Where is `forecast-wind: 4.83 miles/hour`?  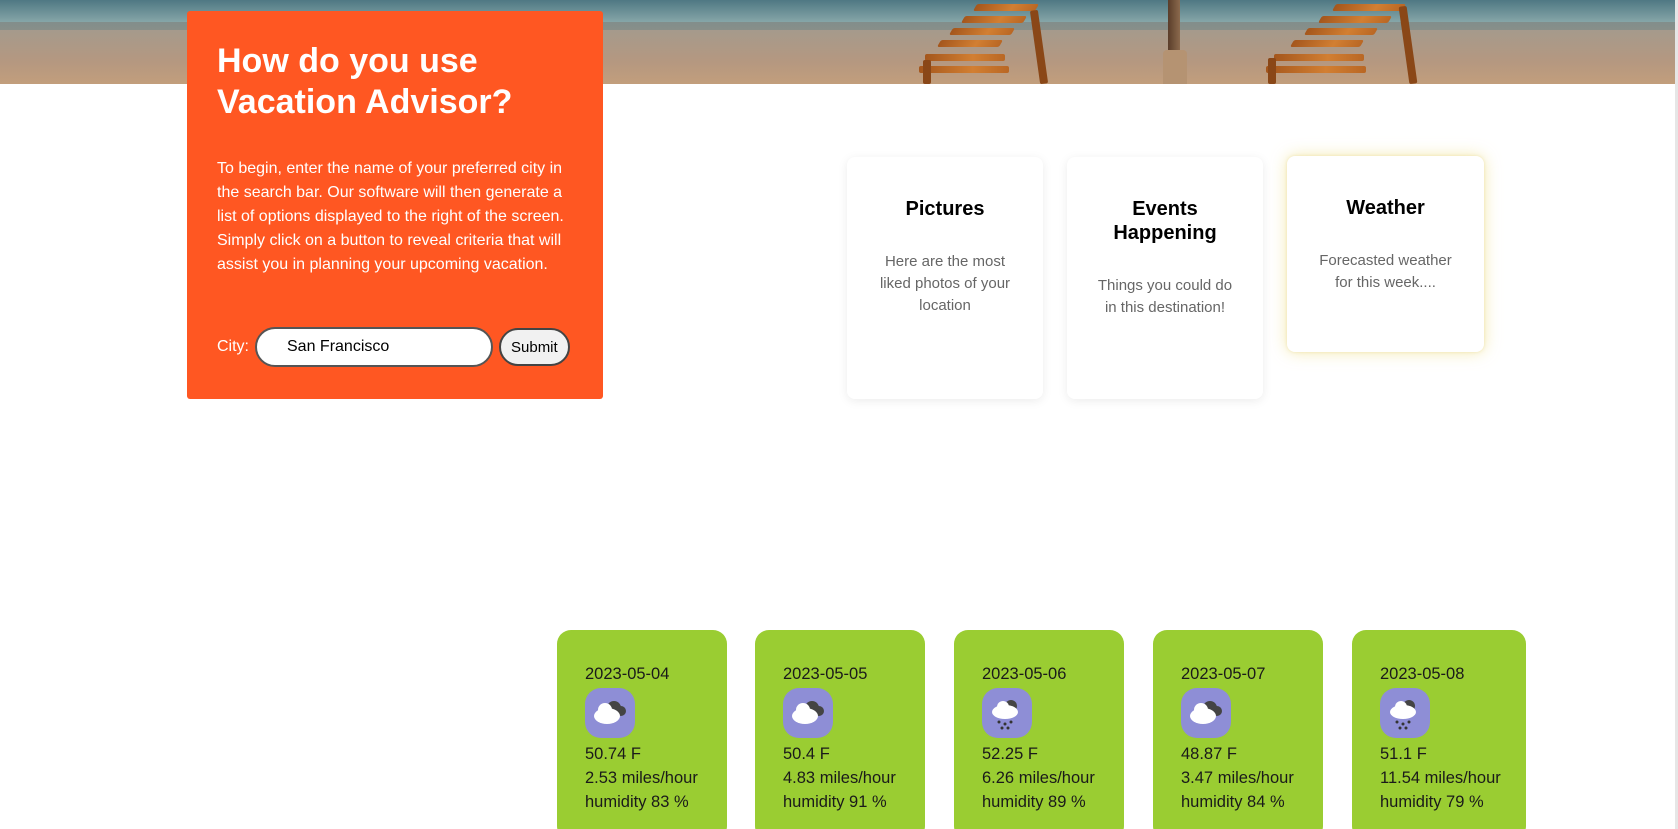
forecast-wind: 4.83 miles/hour is located at coordinates (839, 778).